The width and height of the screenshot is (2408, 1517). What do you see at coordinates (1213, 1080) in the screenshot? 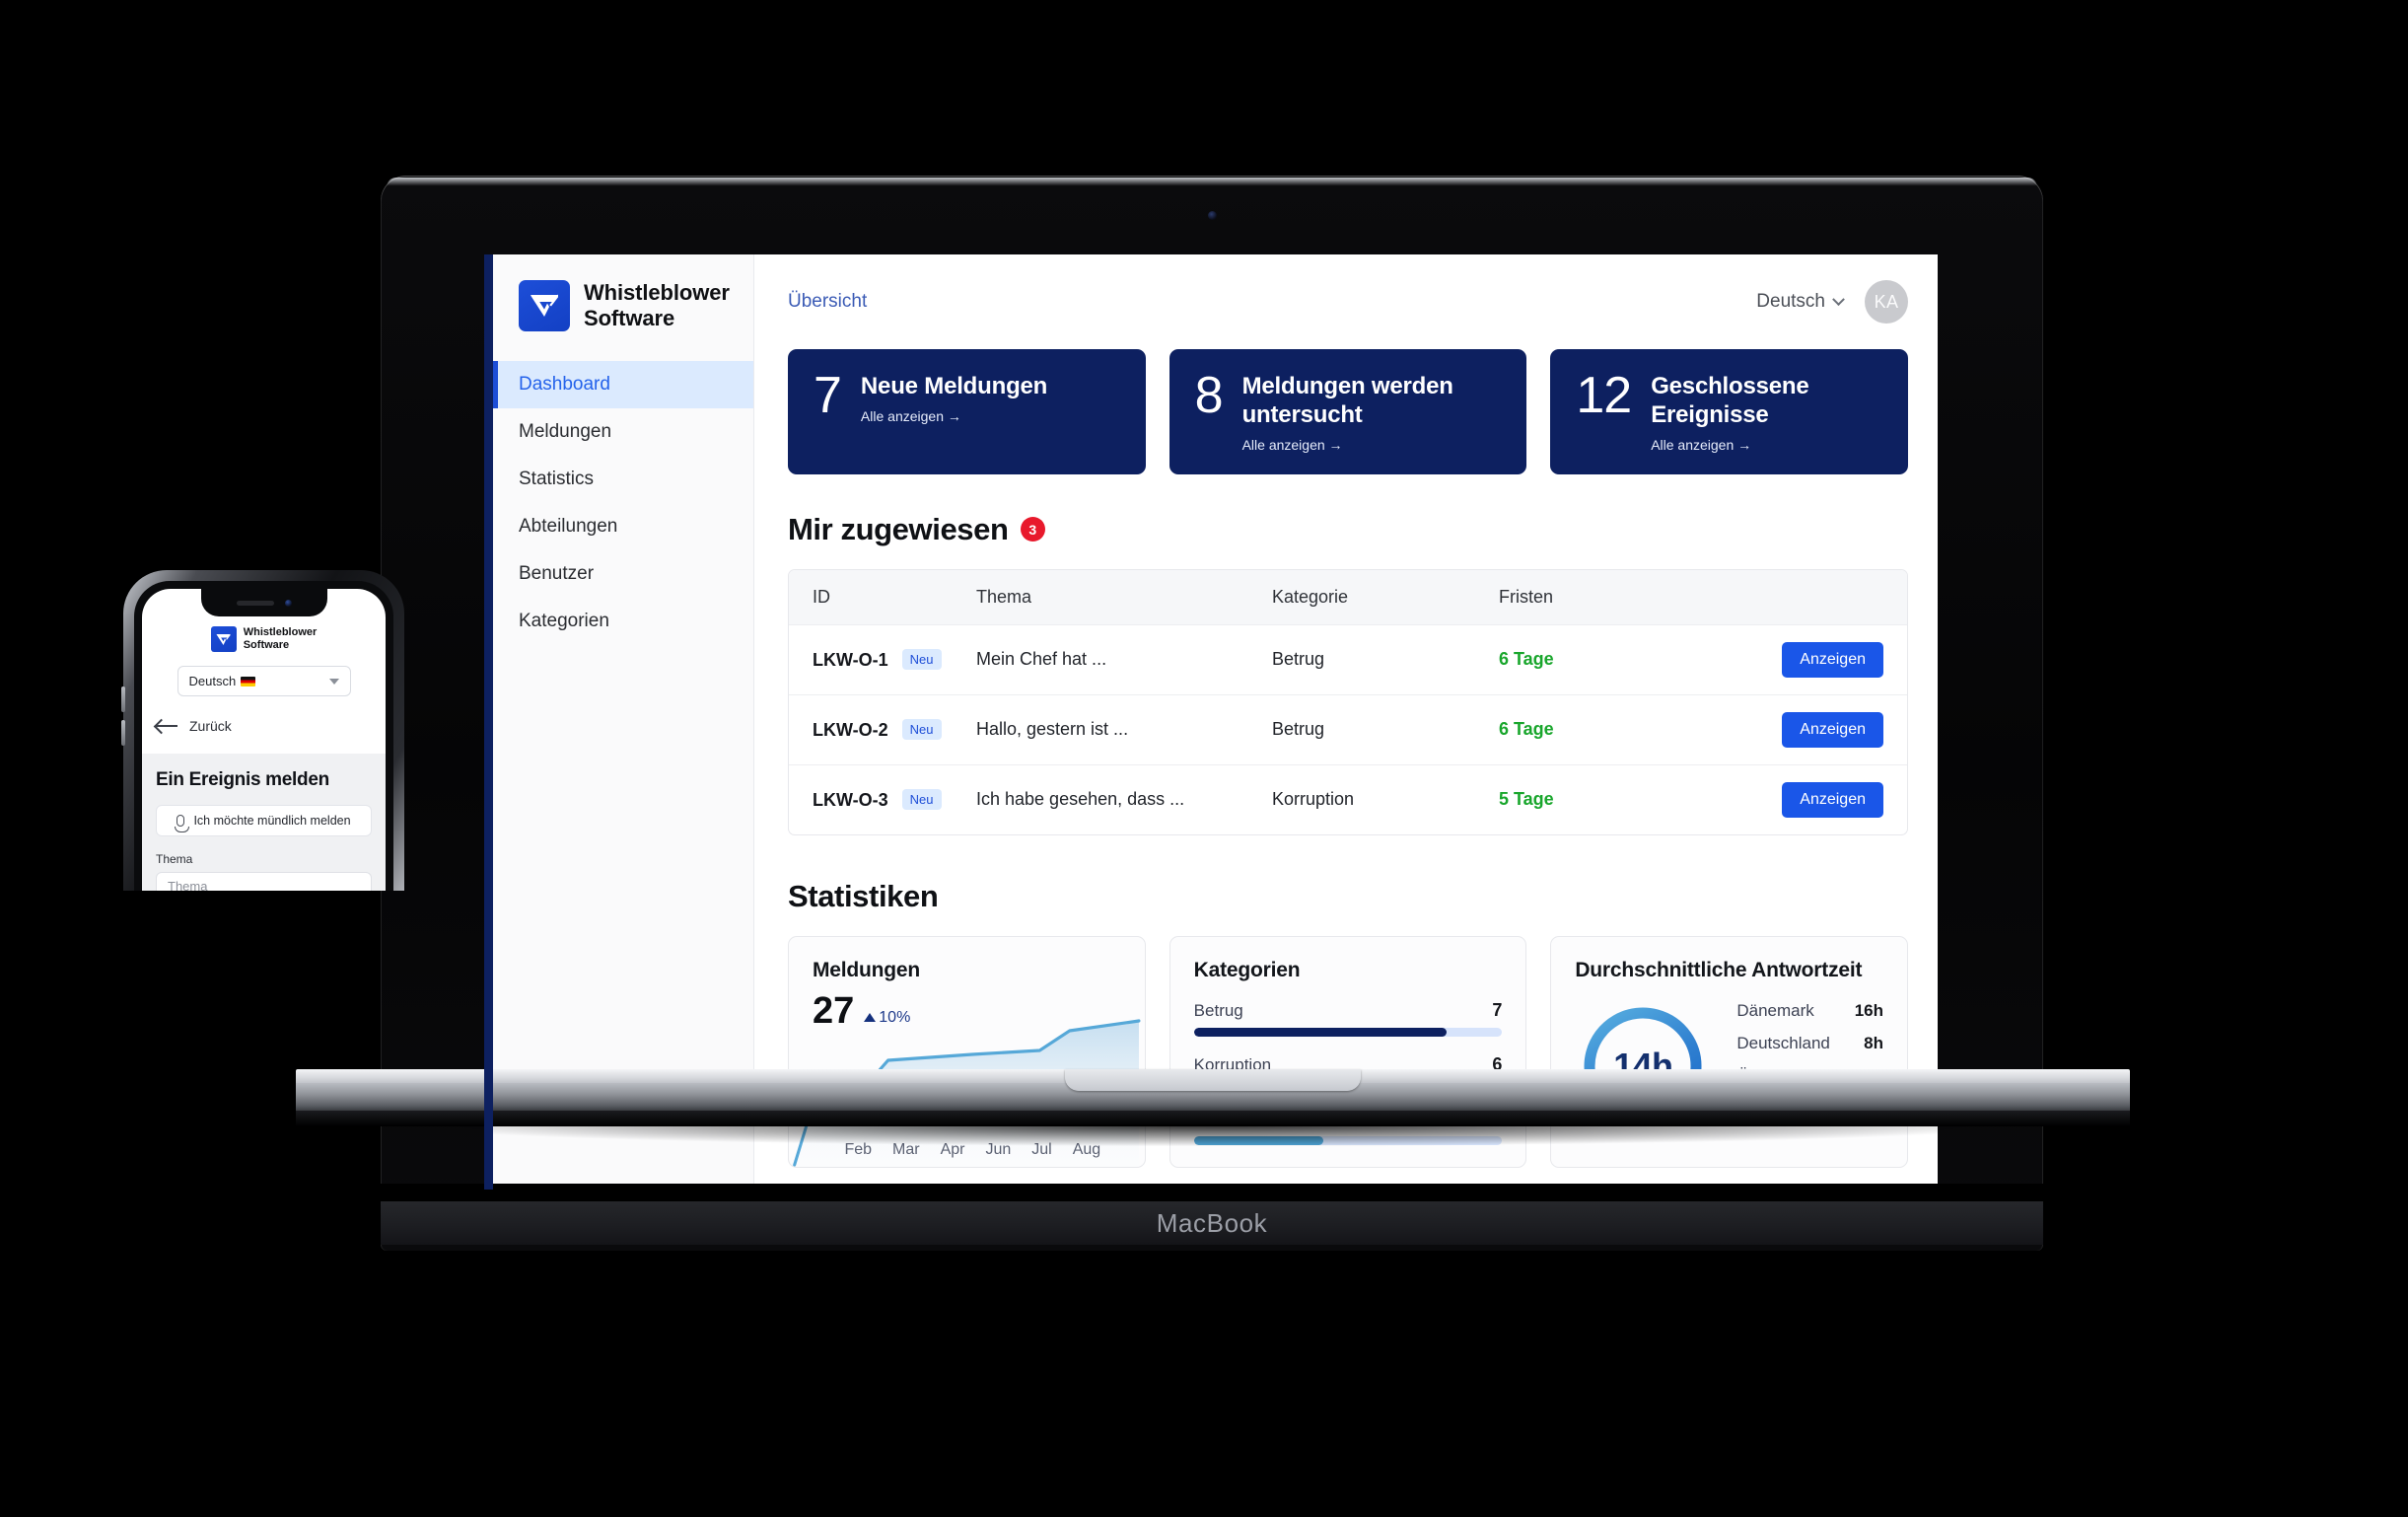
I see `base-notch` at bounding box center [1213, 1080].